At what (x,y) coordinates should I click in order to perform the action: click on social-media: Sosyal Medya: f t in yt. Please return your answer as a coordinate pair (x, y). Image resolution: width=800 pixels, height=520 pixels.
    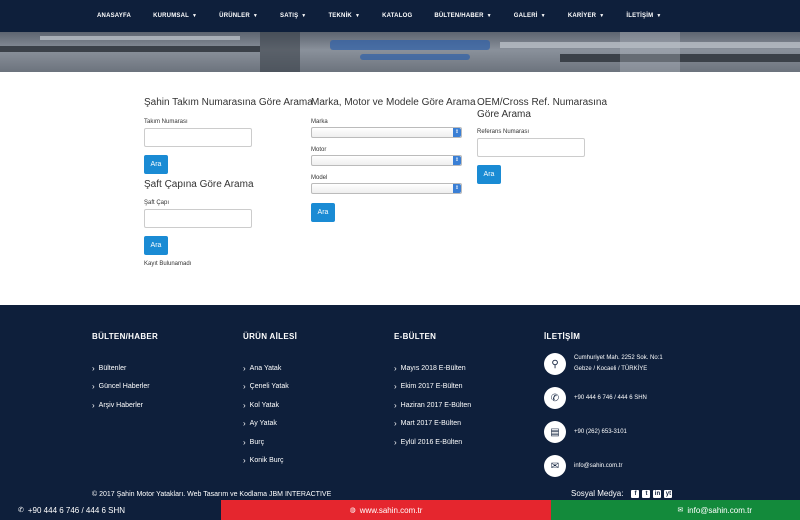
    Looking at the image, I should click on (622, 493).